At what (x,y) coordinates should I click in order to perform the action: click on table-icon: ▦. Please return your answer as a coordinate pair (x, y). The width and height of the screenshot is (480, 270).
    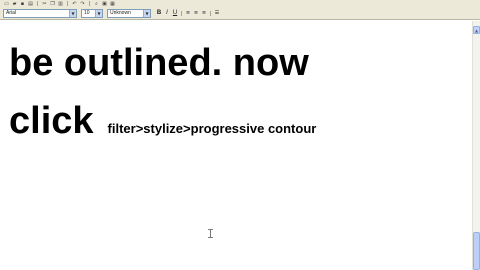
    Looking at the image, I should click on (112, 4).